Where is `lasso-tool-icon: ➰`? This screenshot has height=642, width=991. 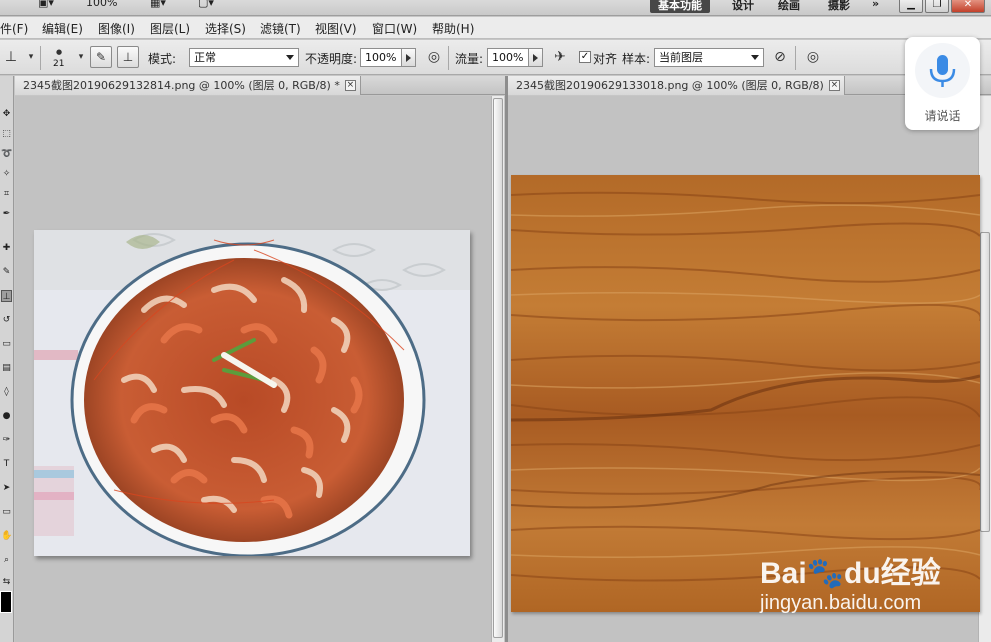
lasso-tool-icon: ➰ is located at coordinates (6, 154).